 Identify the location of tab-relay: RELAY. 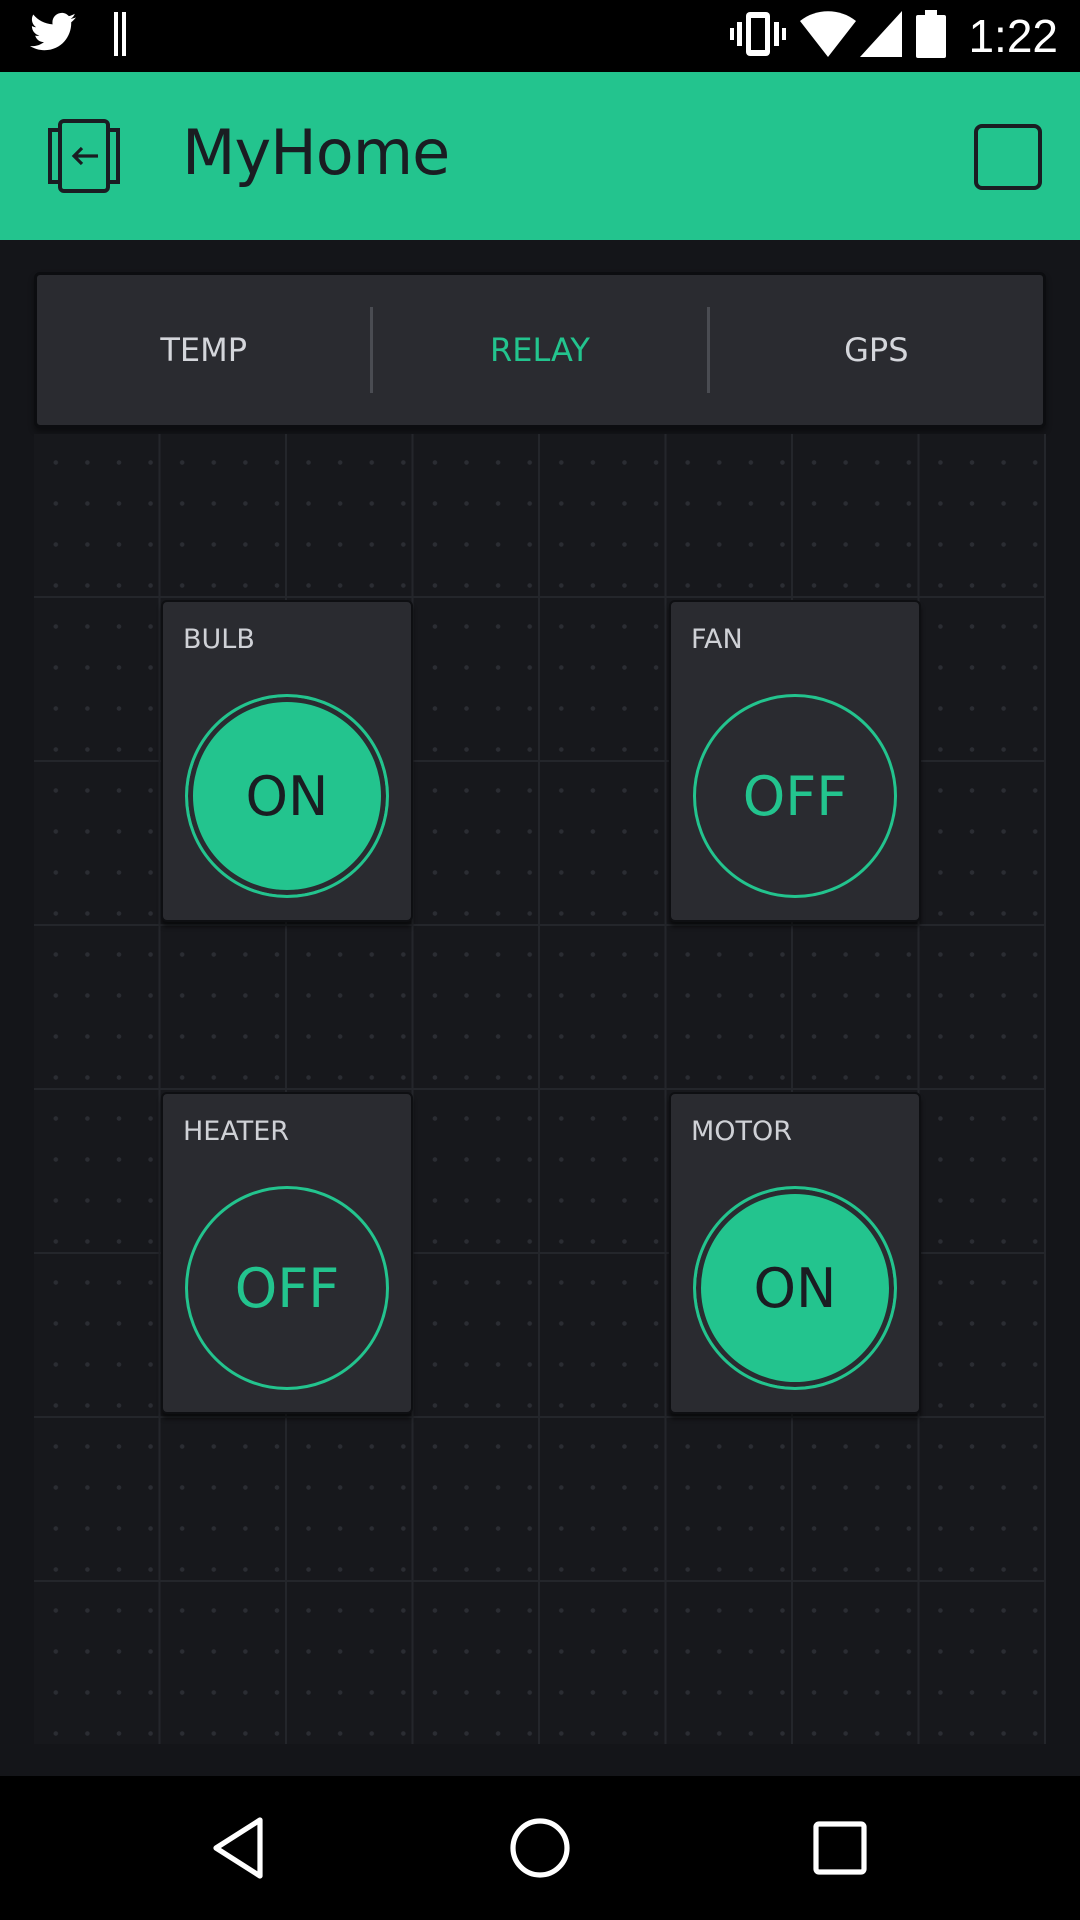
(539, 350).